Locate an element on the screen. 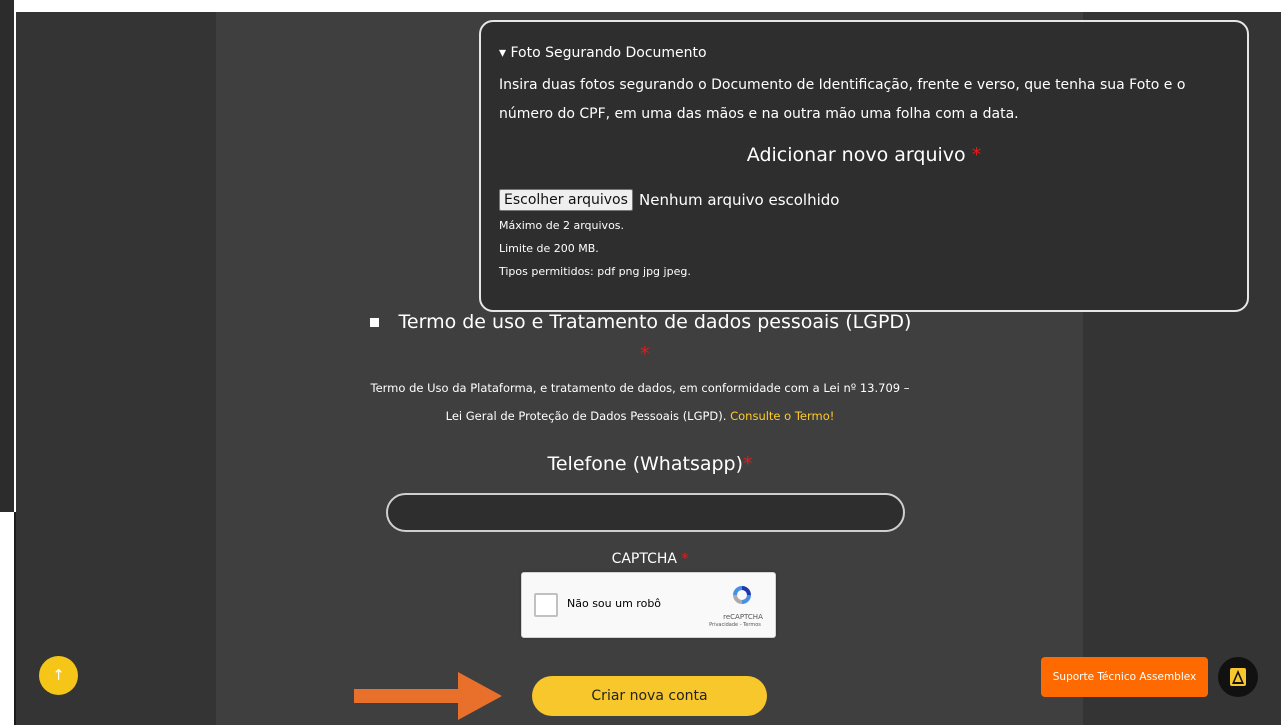 The image size is (1281, 725). add-file-heading: Adicionar novo arquivo * is located at coordinates (864, 155).